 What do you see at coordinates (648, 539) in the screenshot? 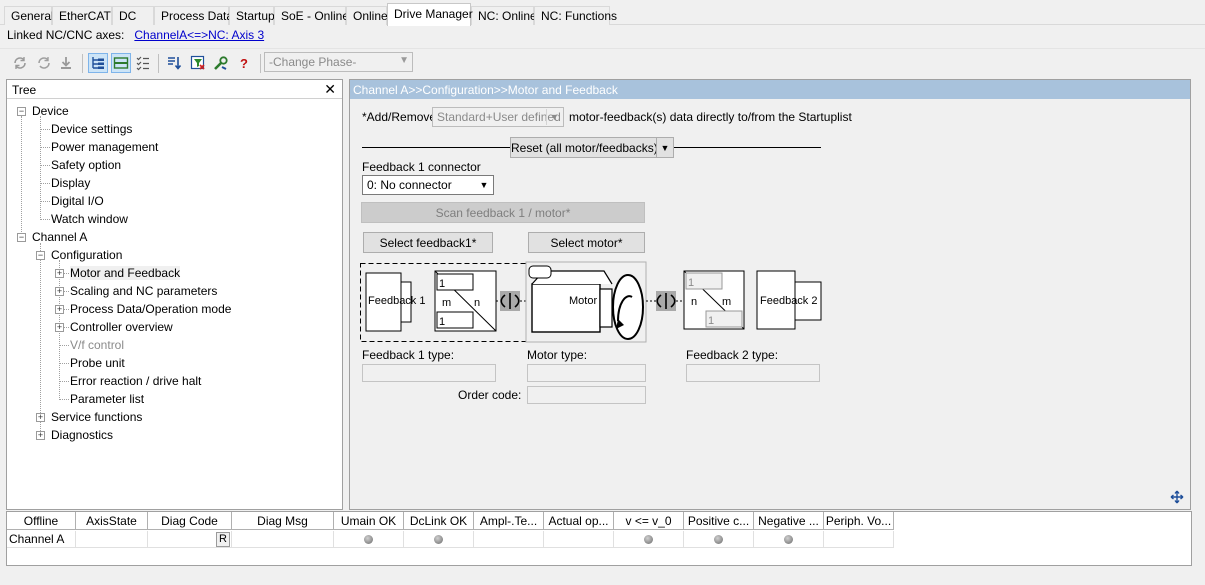
I see `status-led` at bounding box center [648, 539].